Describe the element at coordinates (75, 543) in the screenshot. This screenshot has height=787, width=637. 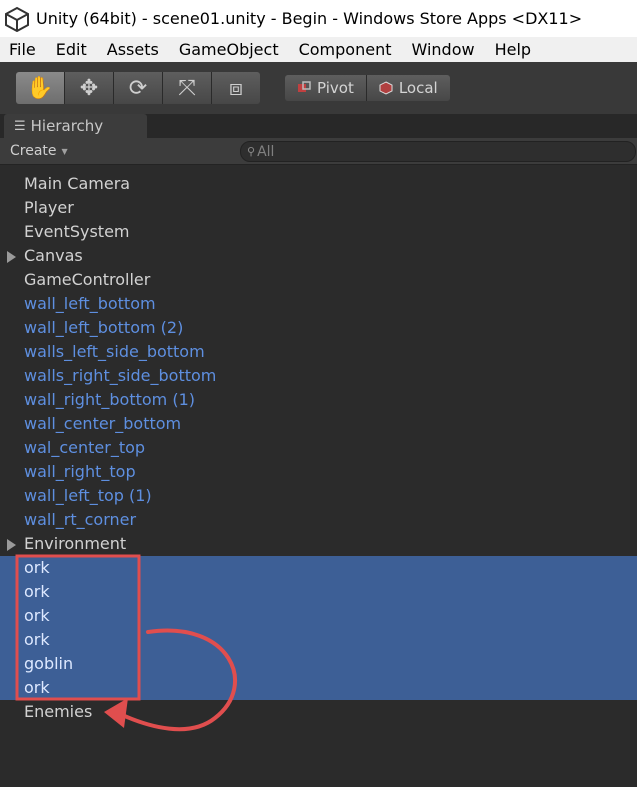
I see `hierarchy-item-label: Environment` at that location.